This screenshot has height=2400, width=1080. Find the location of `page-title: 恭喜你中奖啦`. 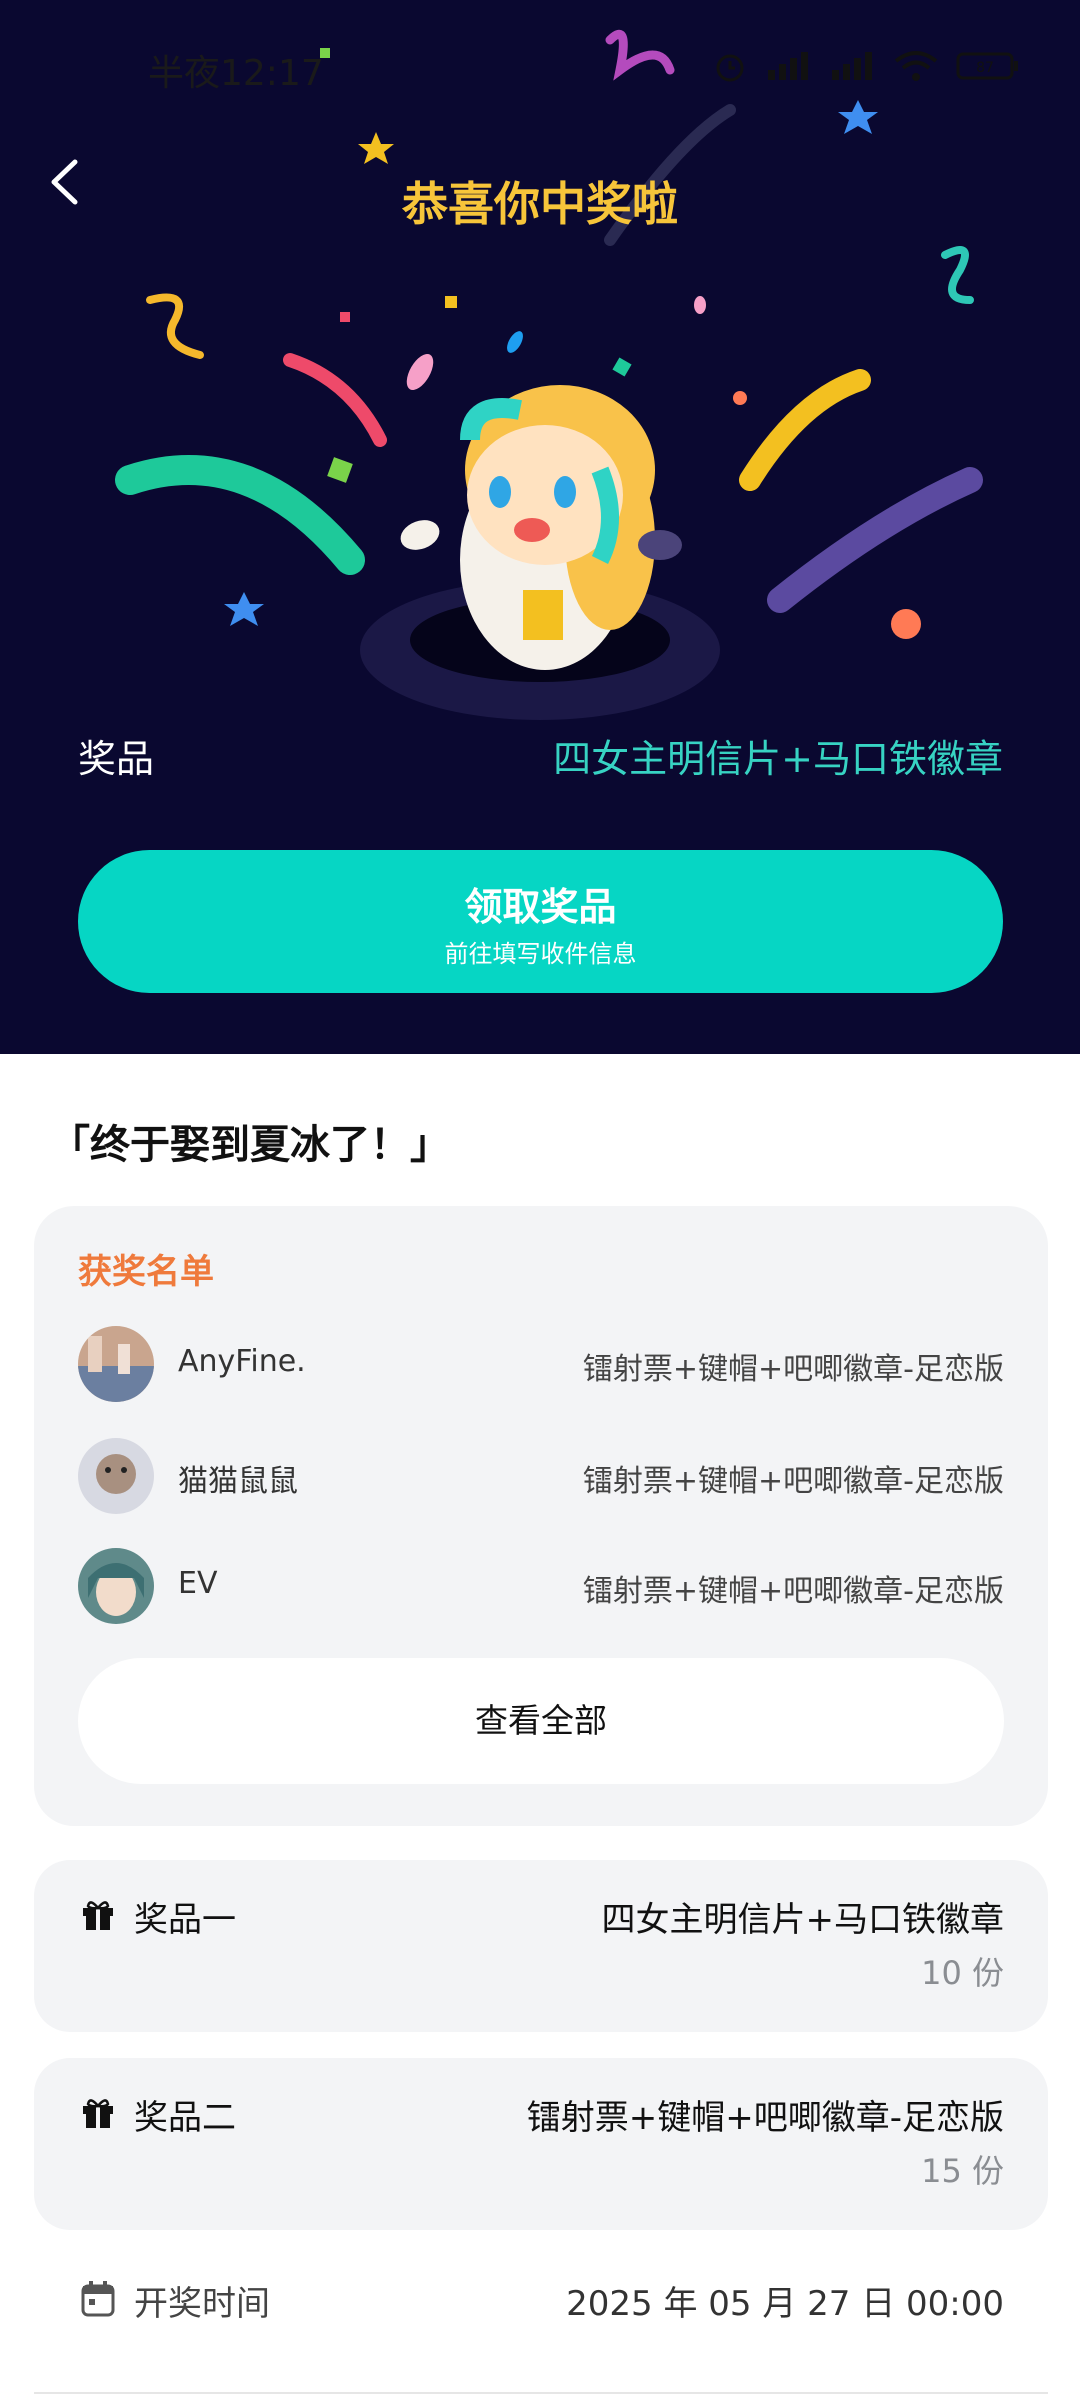

page-title: 恭喜你中奖啦 is located at coordinates (540, 204).